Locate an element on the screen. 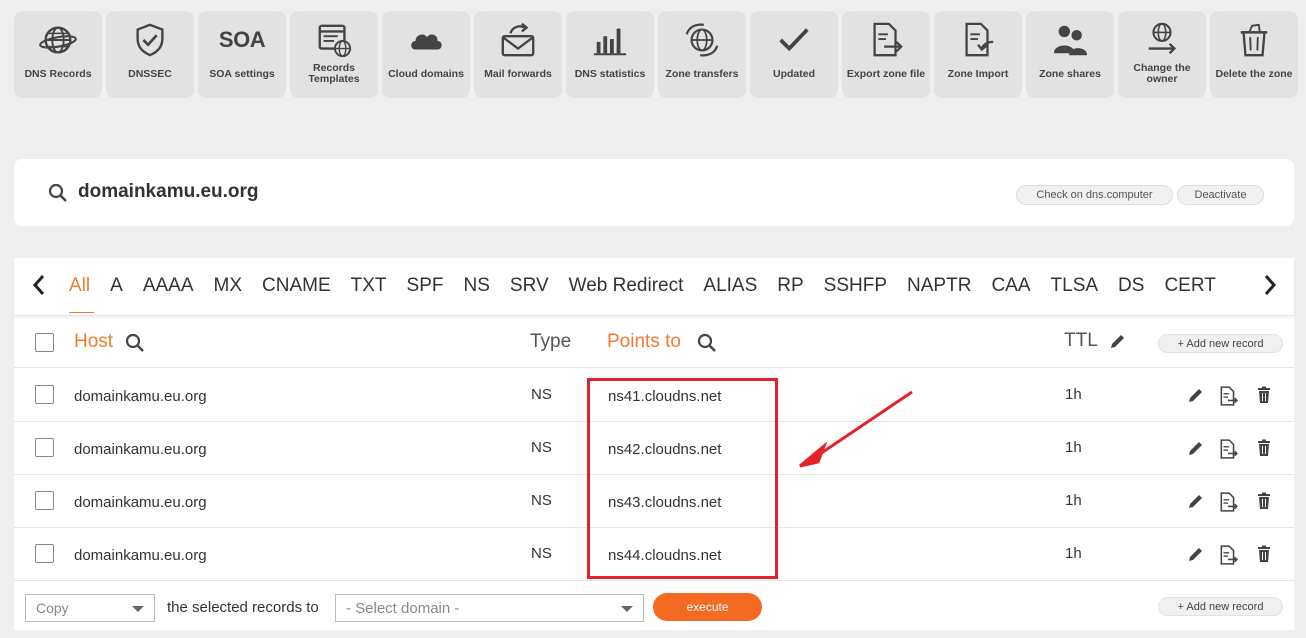  dnssec-button: DNSSEC is located at coordinates (150, 54).